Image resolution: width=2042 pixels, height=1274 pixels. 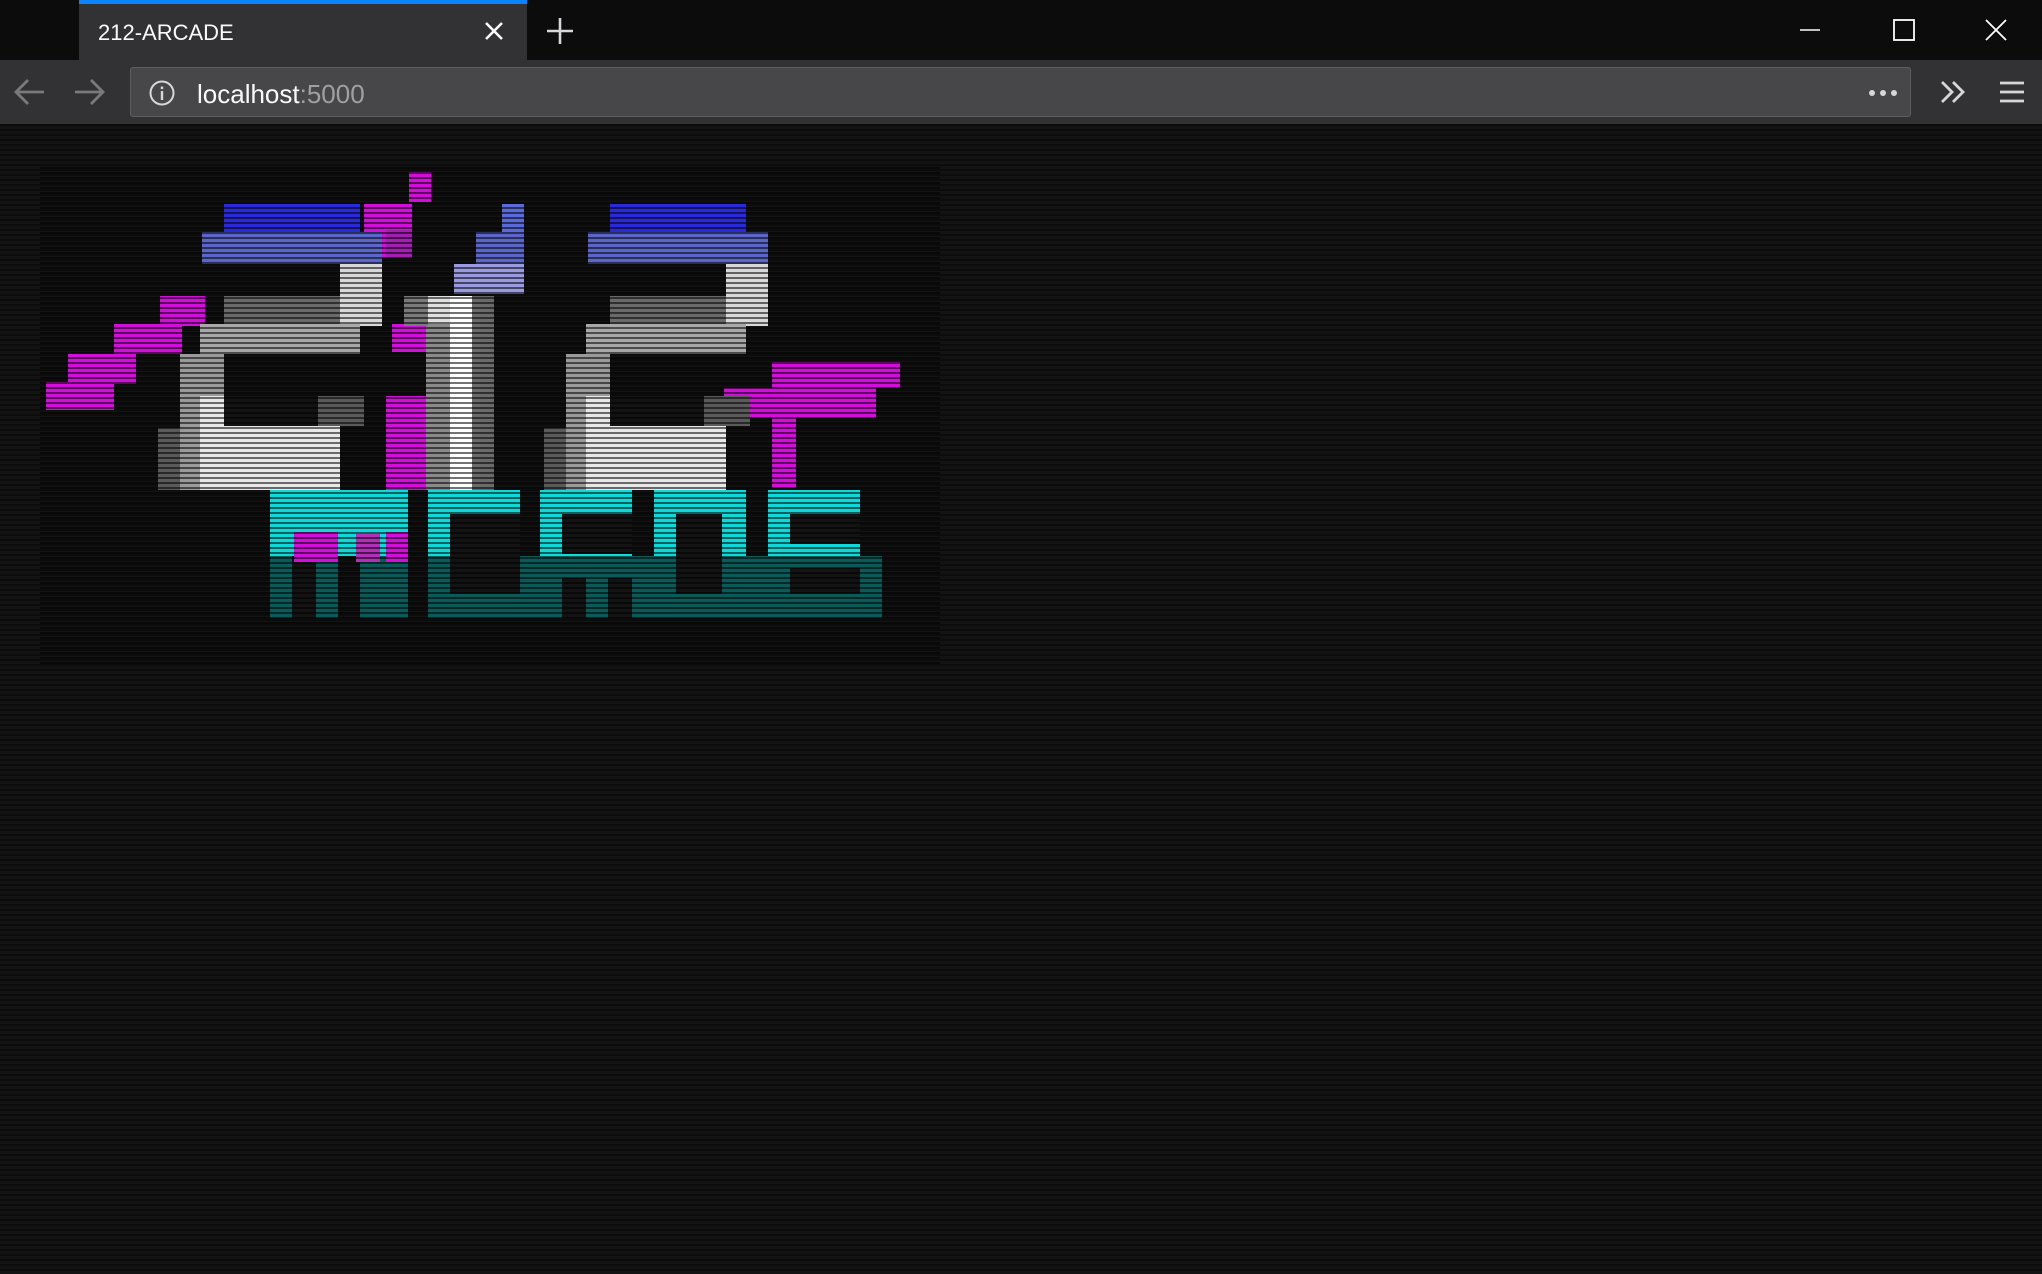 What do you see at coordinates (1021, 30) in the screenshot?
I see `tab-strip: 212-ARCADE` at bounding box center [1021, 30].